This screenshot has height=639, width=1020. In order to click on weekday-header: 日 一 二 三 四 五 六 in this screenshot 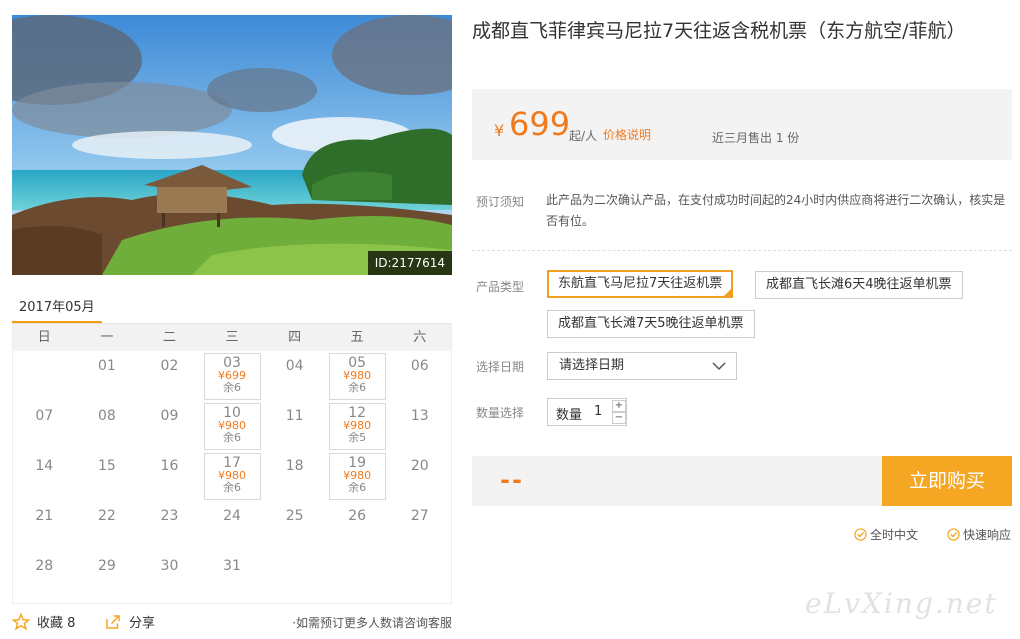, I will do `click(232, 337)`.